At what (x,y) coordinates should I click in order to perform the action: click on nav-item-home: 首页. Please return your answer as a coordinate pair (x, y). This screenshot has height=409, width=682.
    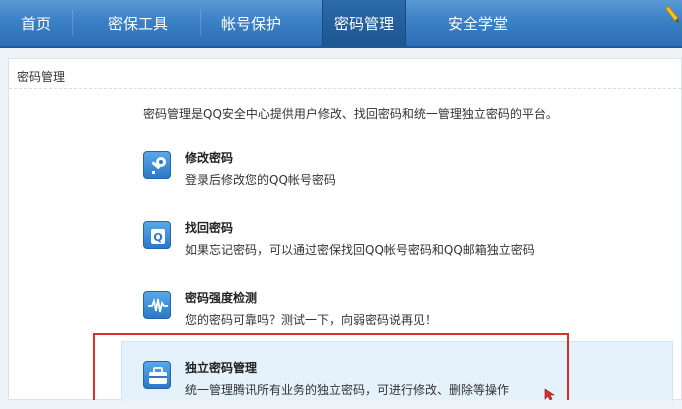
    Looking at the image, I should click on (36, 23).